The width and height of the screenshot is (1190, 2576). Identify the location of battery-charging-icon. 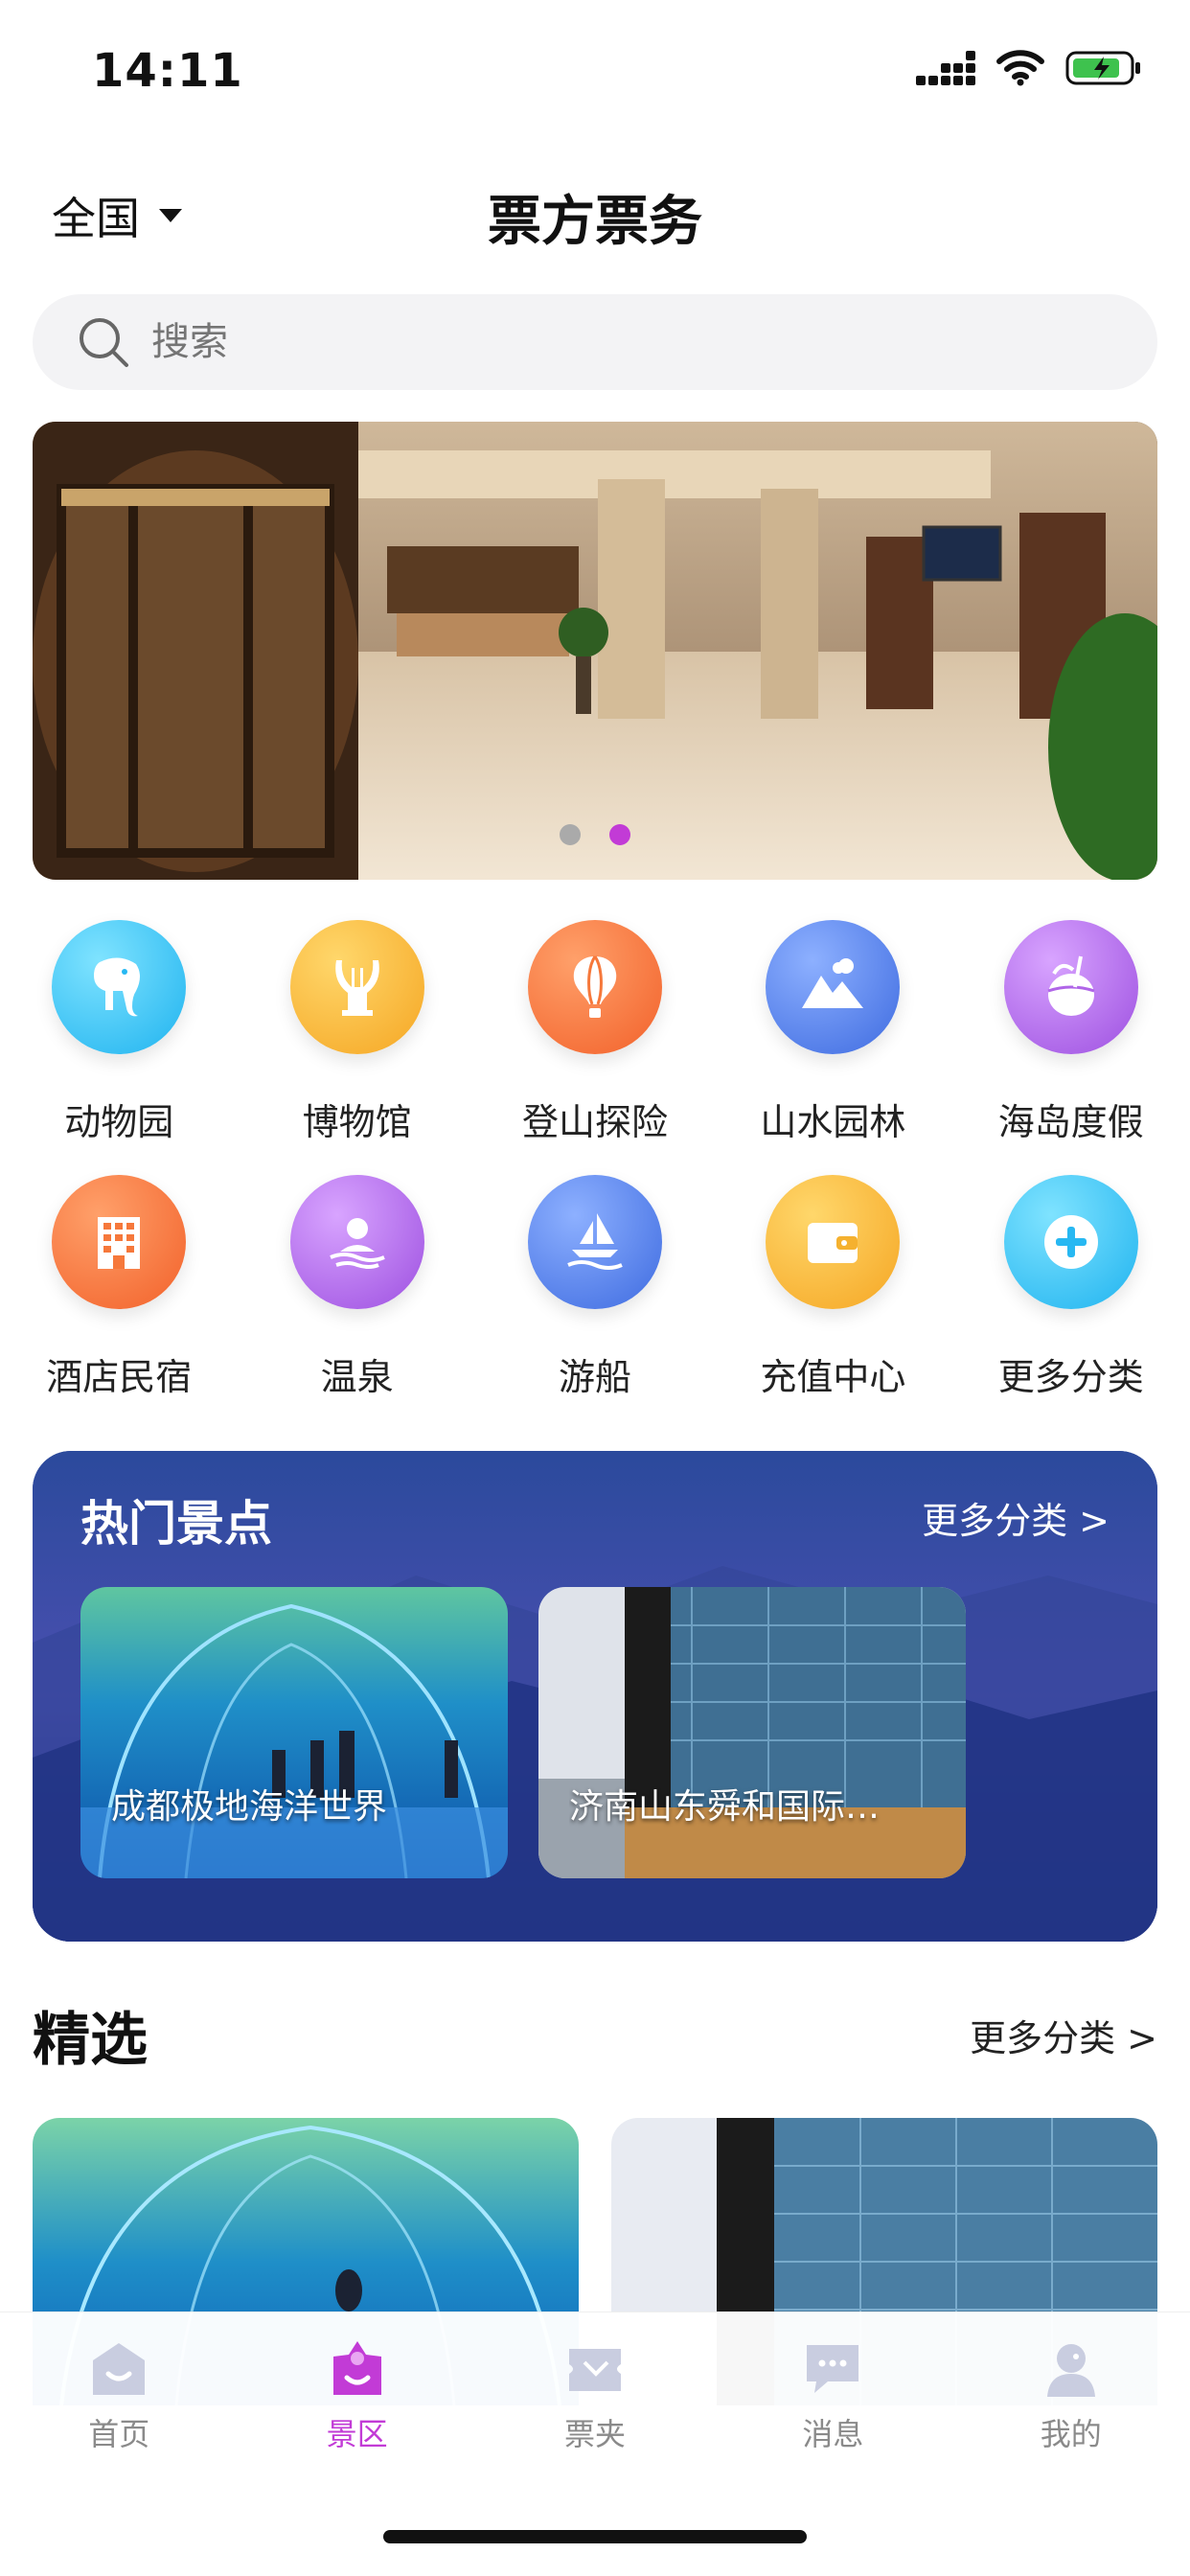
(1102, 68).